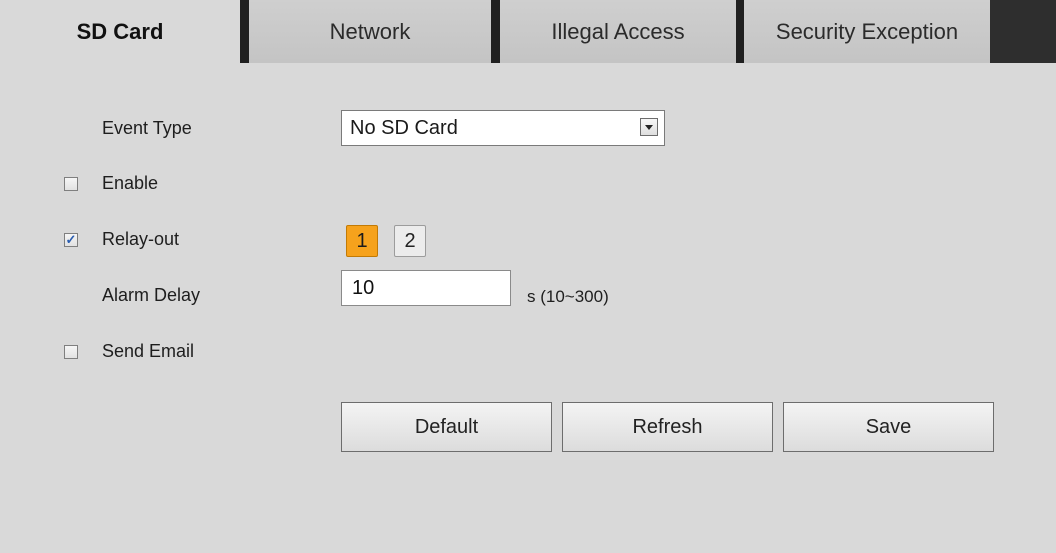  I want to click on tab-illegal-access: Illegal Access, so click(618, 31).